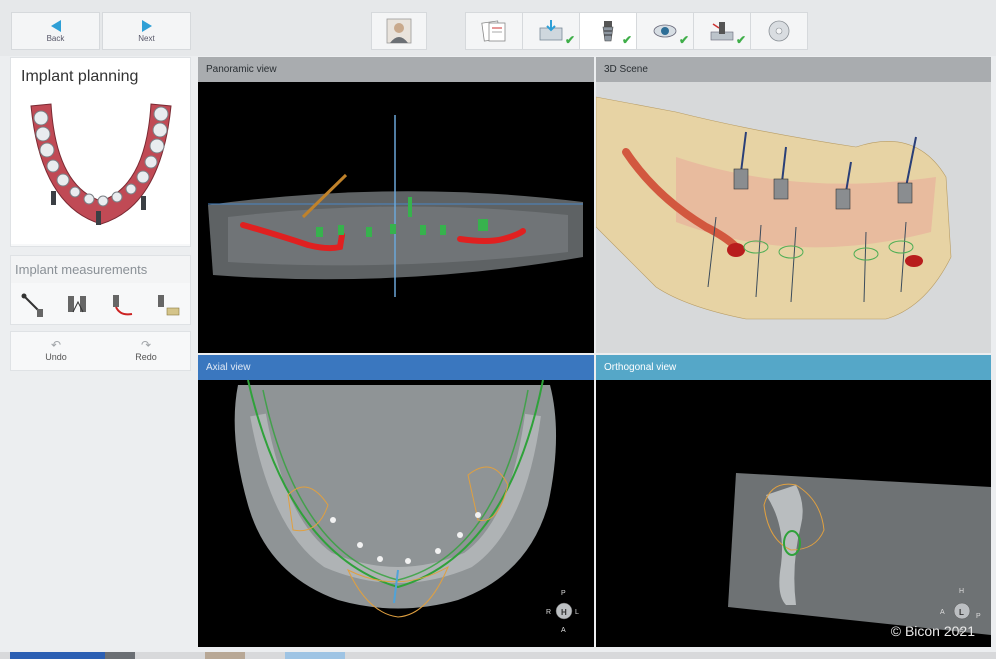 This screenshot has height=659, width=996. Describe the element at coordinates (100, 77) in the screenshot. I see `panel-title: Implant planning` at that location.